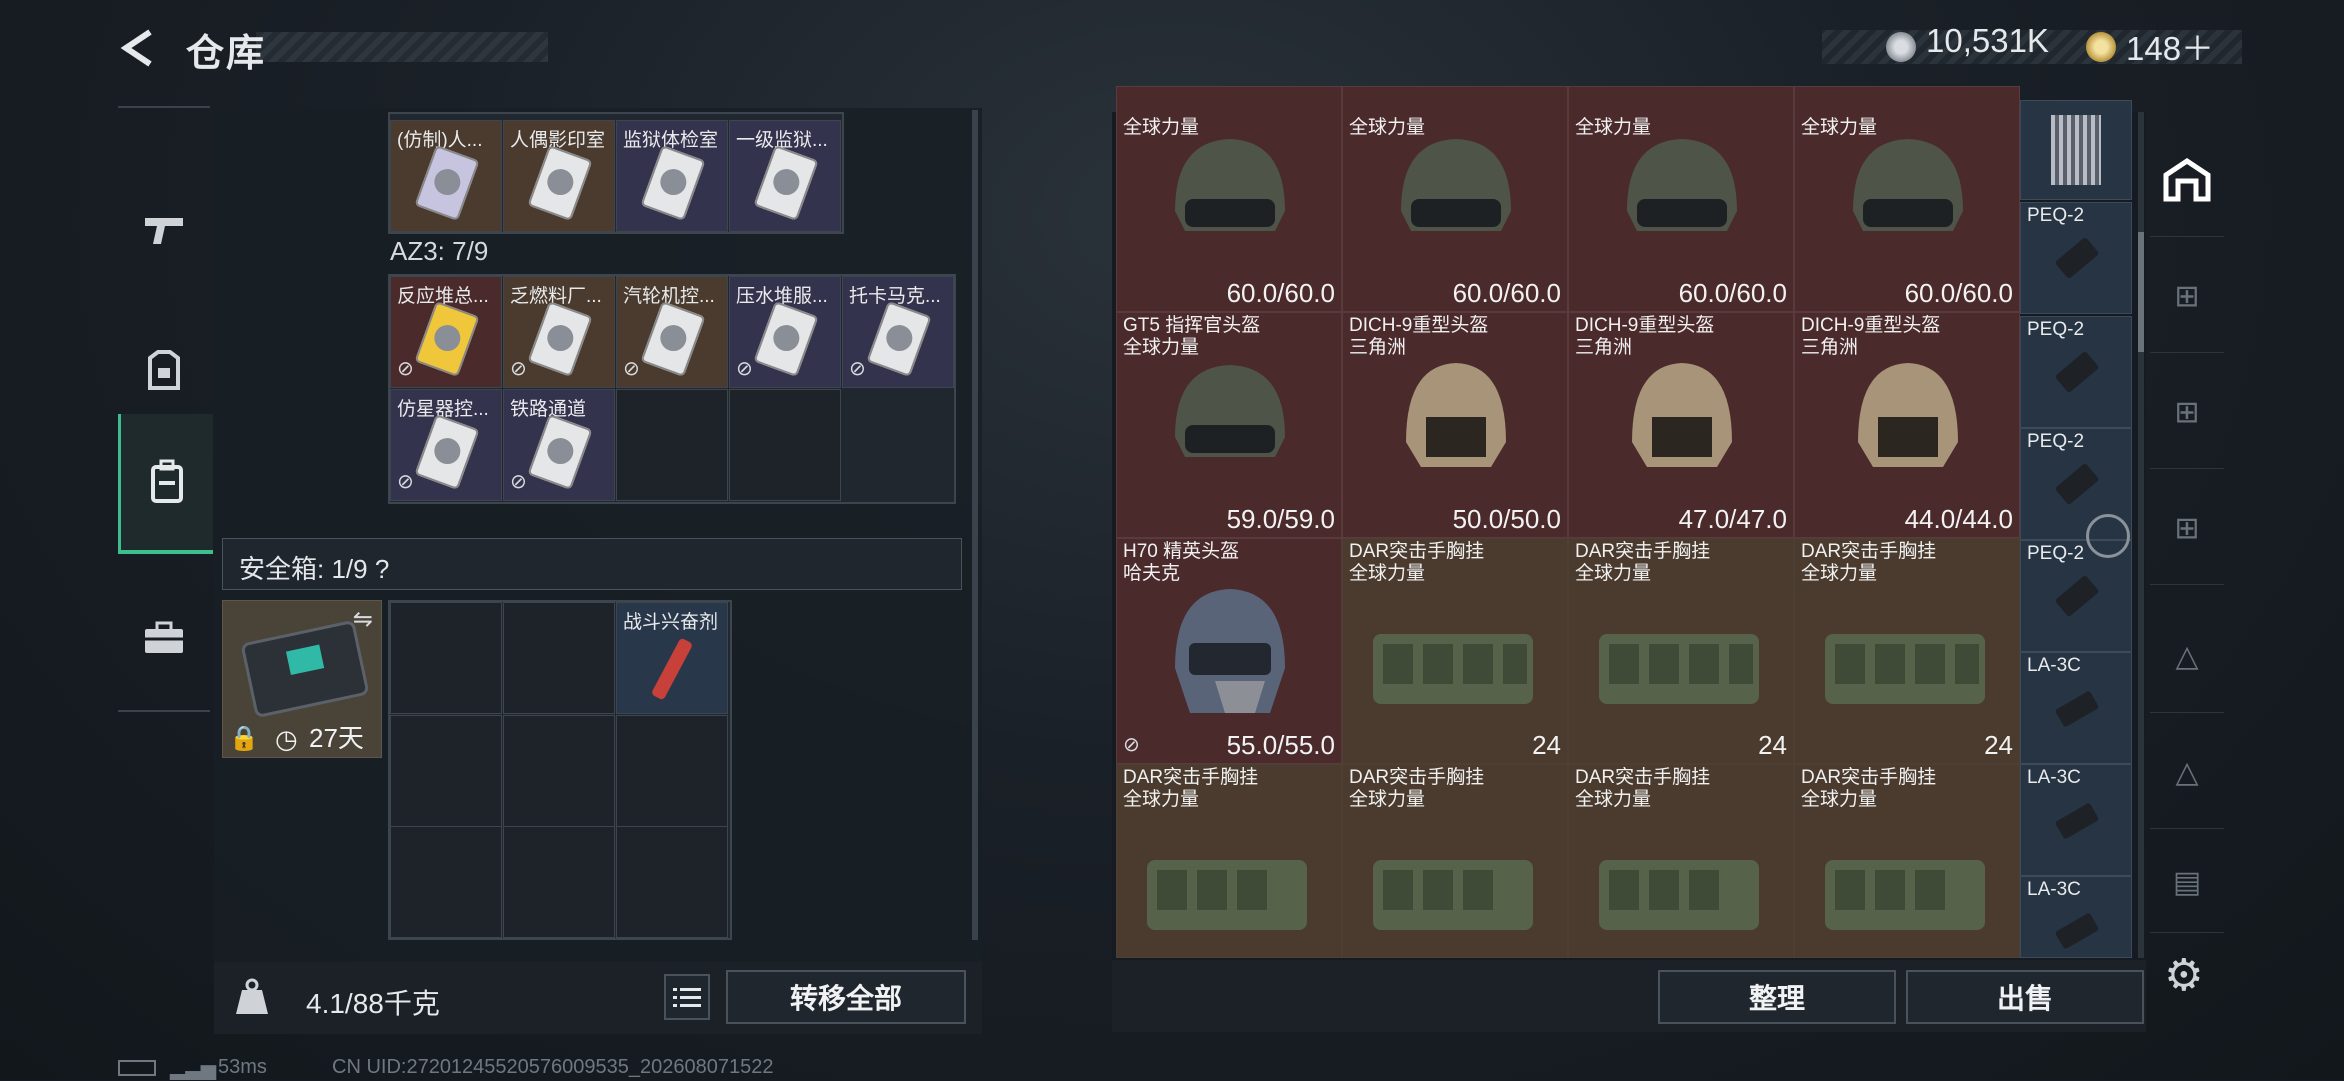 The height and width of the screenshot is (1081, 2344). I want to click on safe-box-container: ⇋ 🔒 ◷ 27天, so click(302, 679).